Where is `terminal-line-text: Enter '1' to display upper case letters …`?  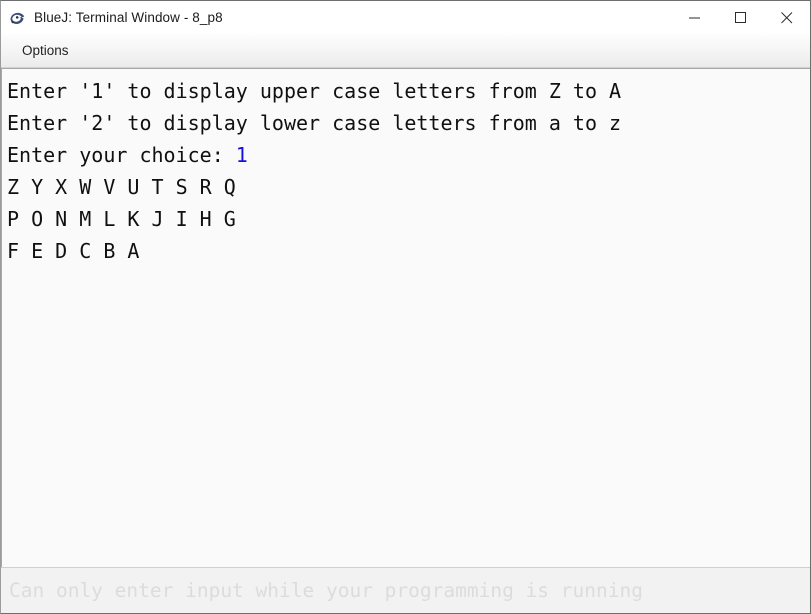
terminal-line-text: Enter '1' to display upper case letters … is located at coordinates (314, 91).